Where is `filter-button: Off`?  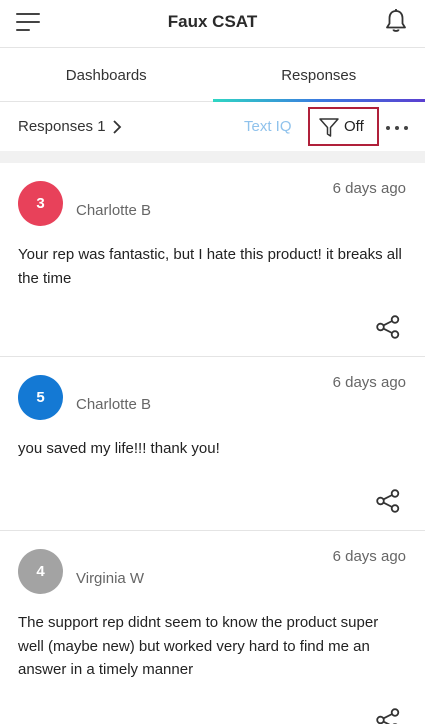 filter-button: Off is located at coordinates (343, 126).